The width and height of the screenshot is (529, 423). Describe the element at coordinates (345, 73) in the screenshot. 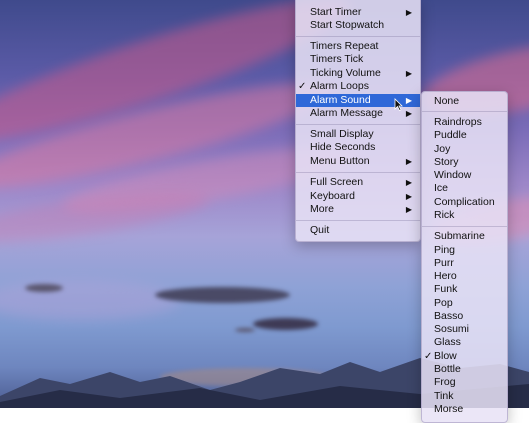

I see `menu-item-label: Ticking Volume` at that location.